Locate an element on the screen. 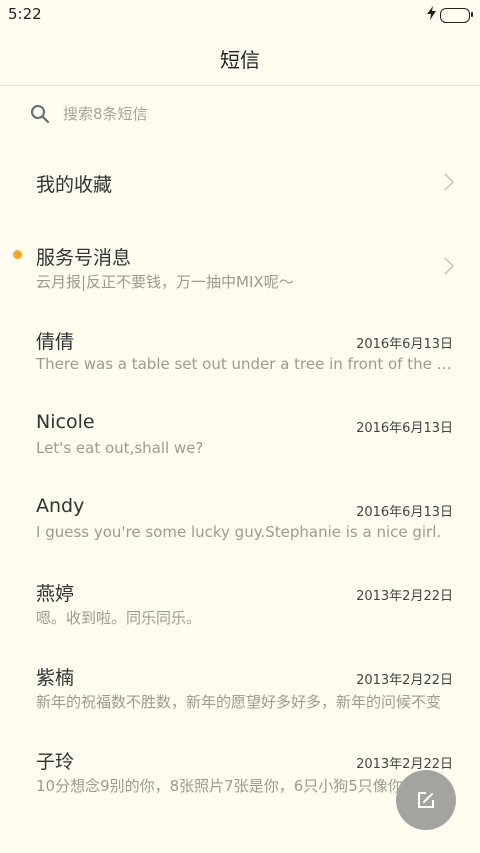  message-preview: 10分想念9别的你，8张照片7张是你，6只小狗5只像你 is located at coordinates (219, 786).